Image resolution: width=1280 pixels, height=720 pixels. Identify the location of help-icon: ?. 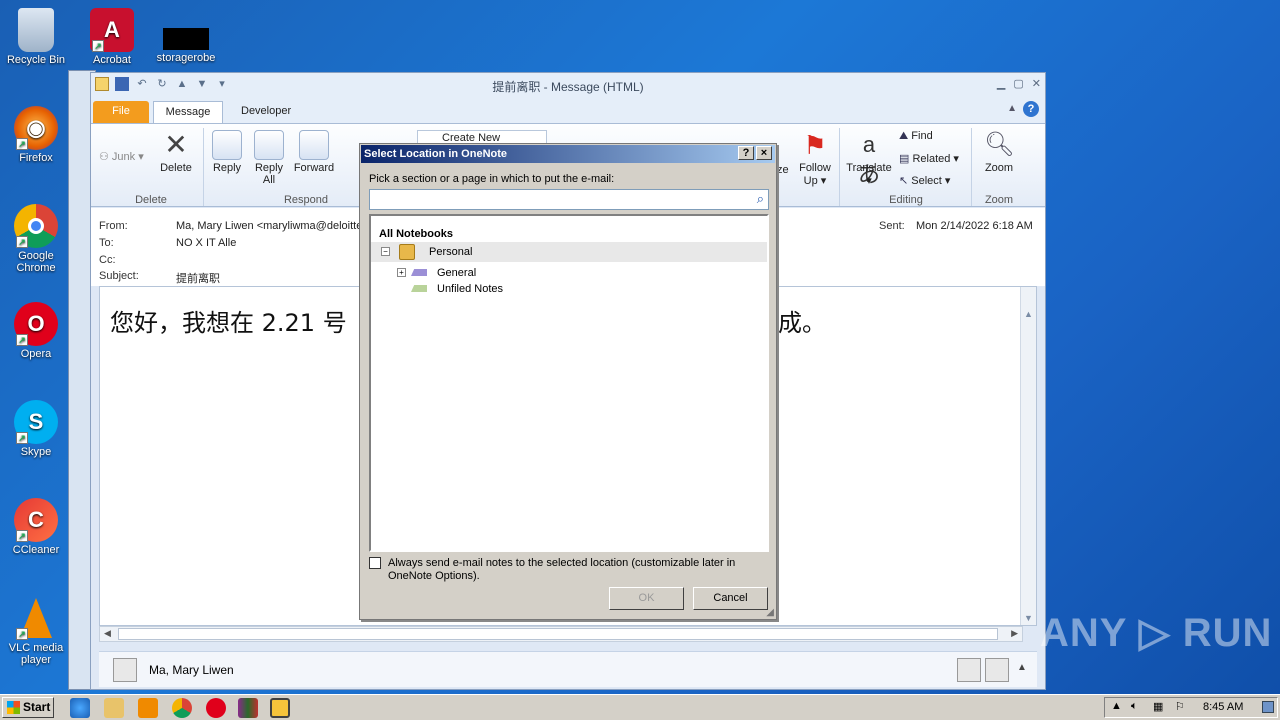
(1031, 109).